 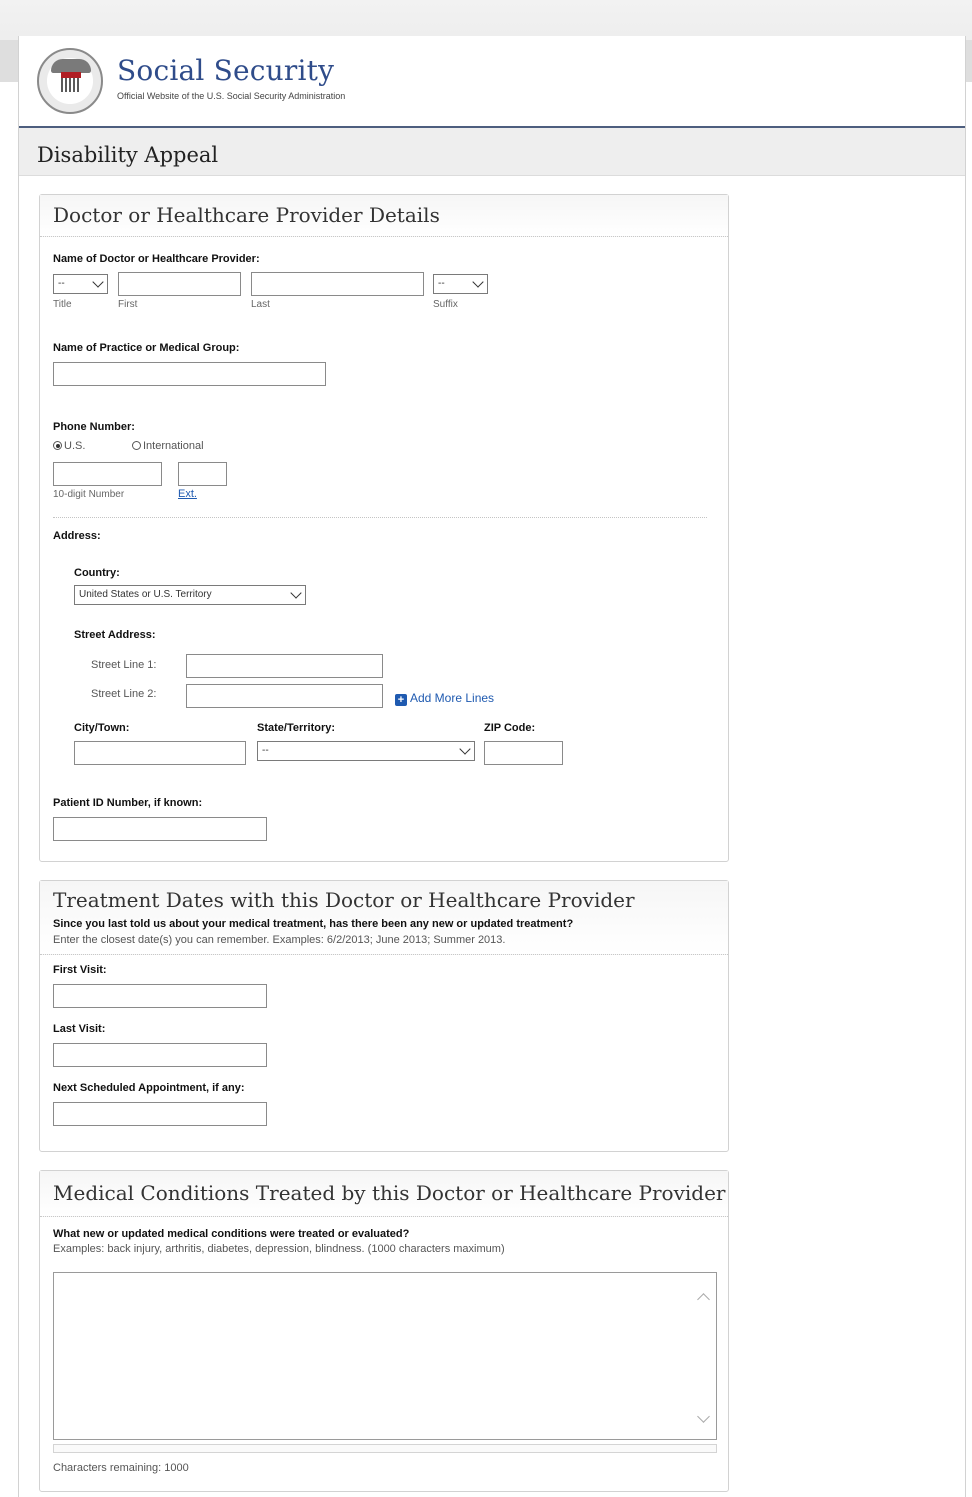 What do you see at coordinates (75, 446) in the screenshot?
I see `phone-us-label: U.S.` at bounding box center [75, 446].